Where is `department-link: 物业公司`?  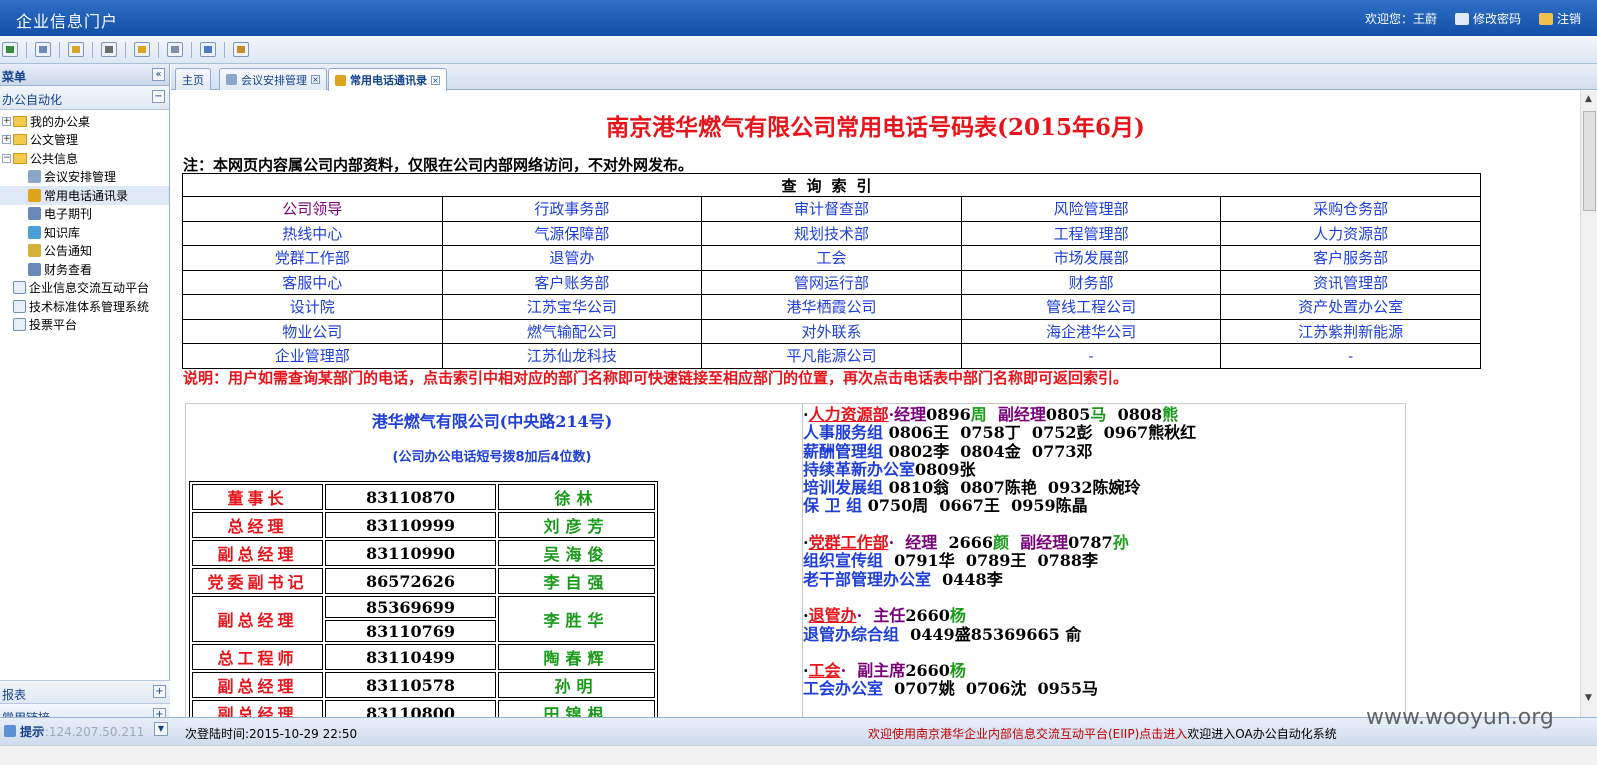
department-link: 物业公司 is located at coordinates (312, 331).